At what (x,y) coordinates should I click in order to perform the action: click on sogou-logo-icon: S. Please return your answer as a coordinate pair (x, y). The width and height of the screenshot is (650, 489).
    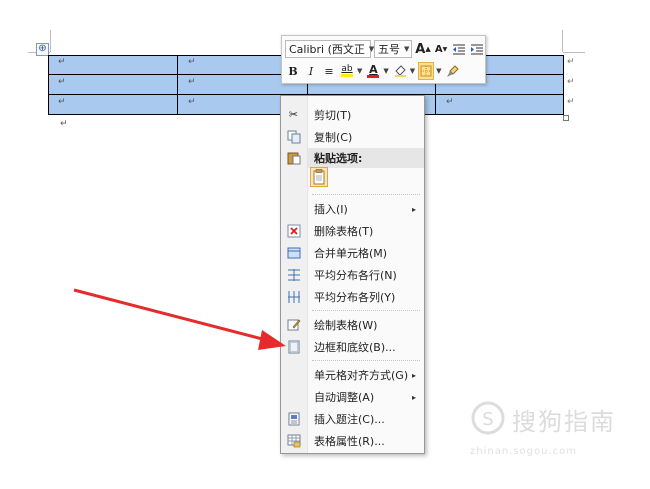
    Looking at the image, I should click on (488, 418).